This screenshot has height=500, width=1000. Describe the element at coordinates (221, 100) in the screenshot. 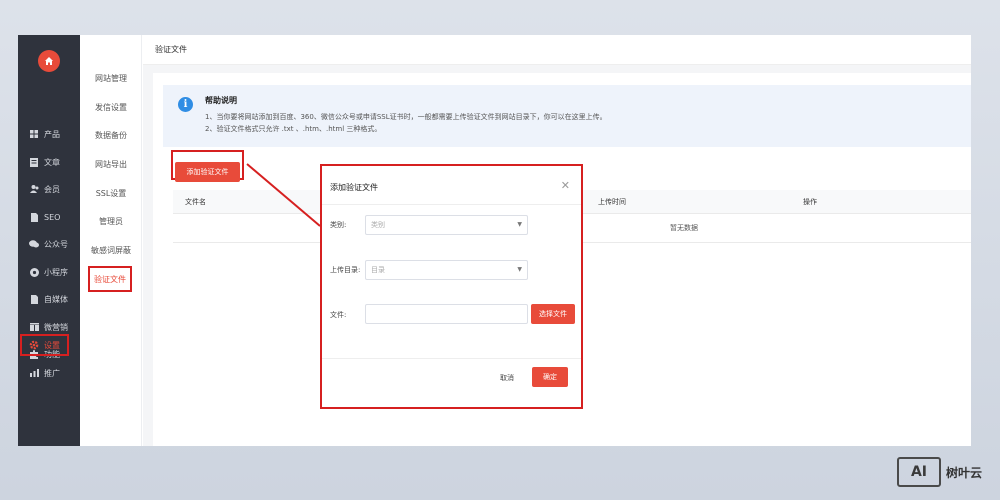

I see `help-title: 帮助说明` at that location.